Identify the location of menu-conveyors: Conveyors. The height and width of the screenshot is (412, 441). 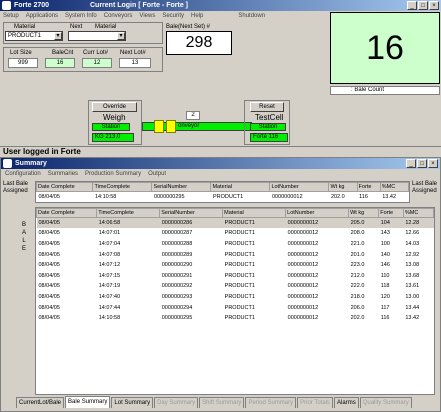
(118, 16).